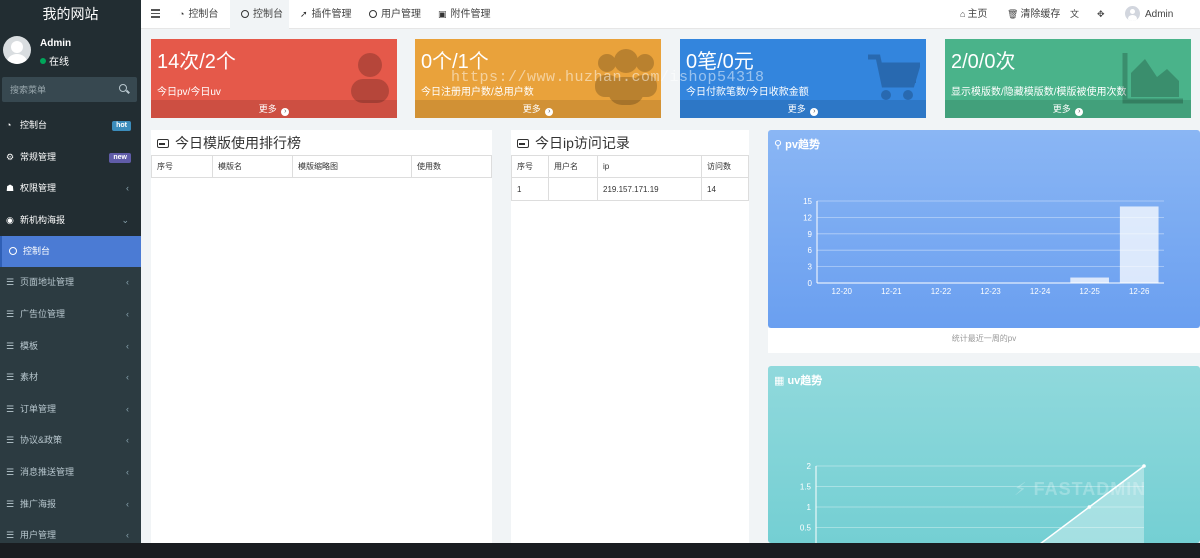  What do you see at coordinates (809, 466) in the screenshot?
I see `y-tick-label: 2` at bounding box center [809, 466].